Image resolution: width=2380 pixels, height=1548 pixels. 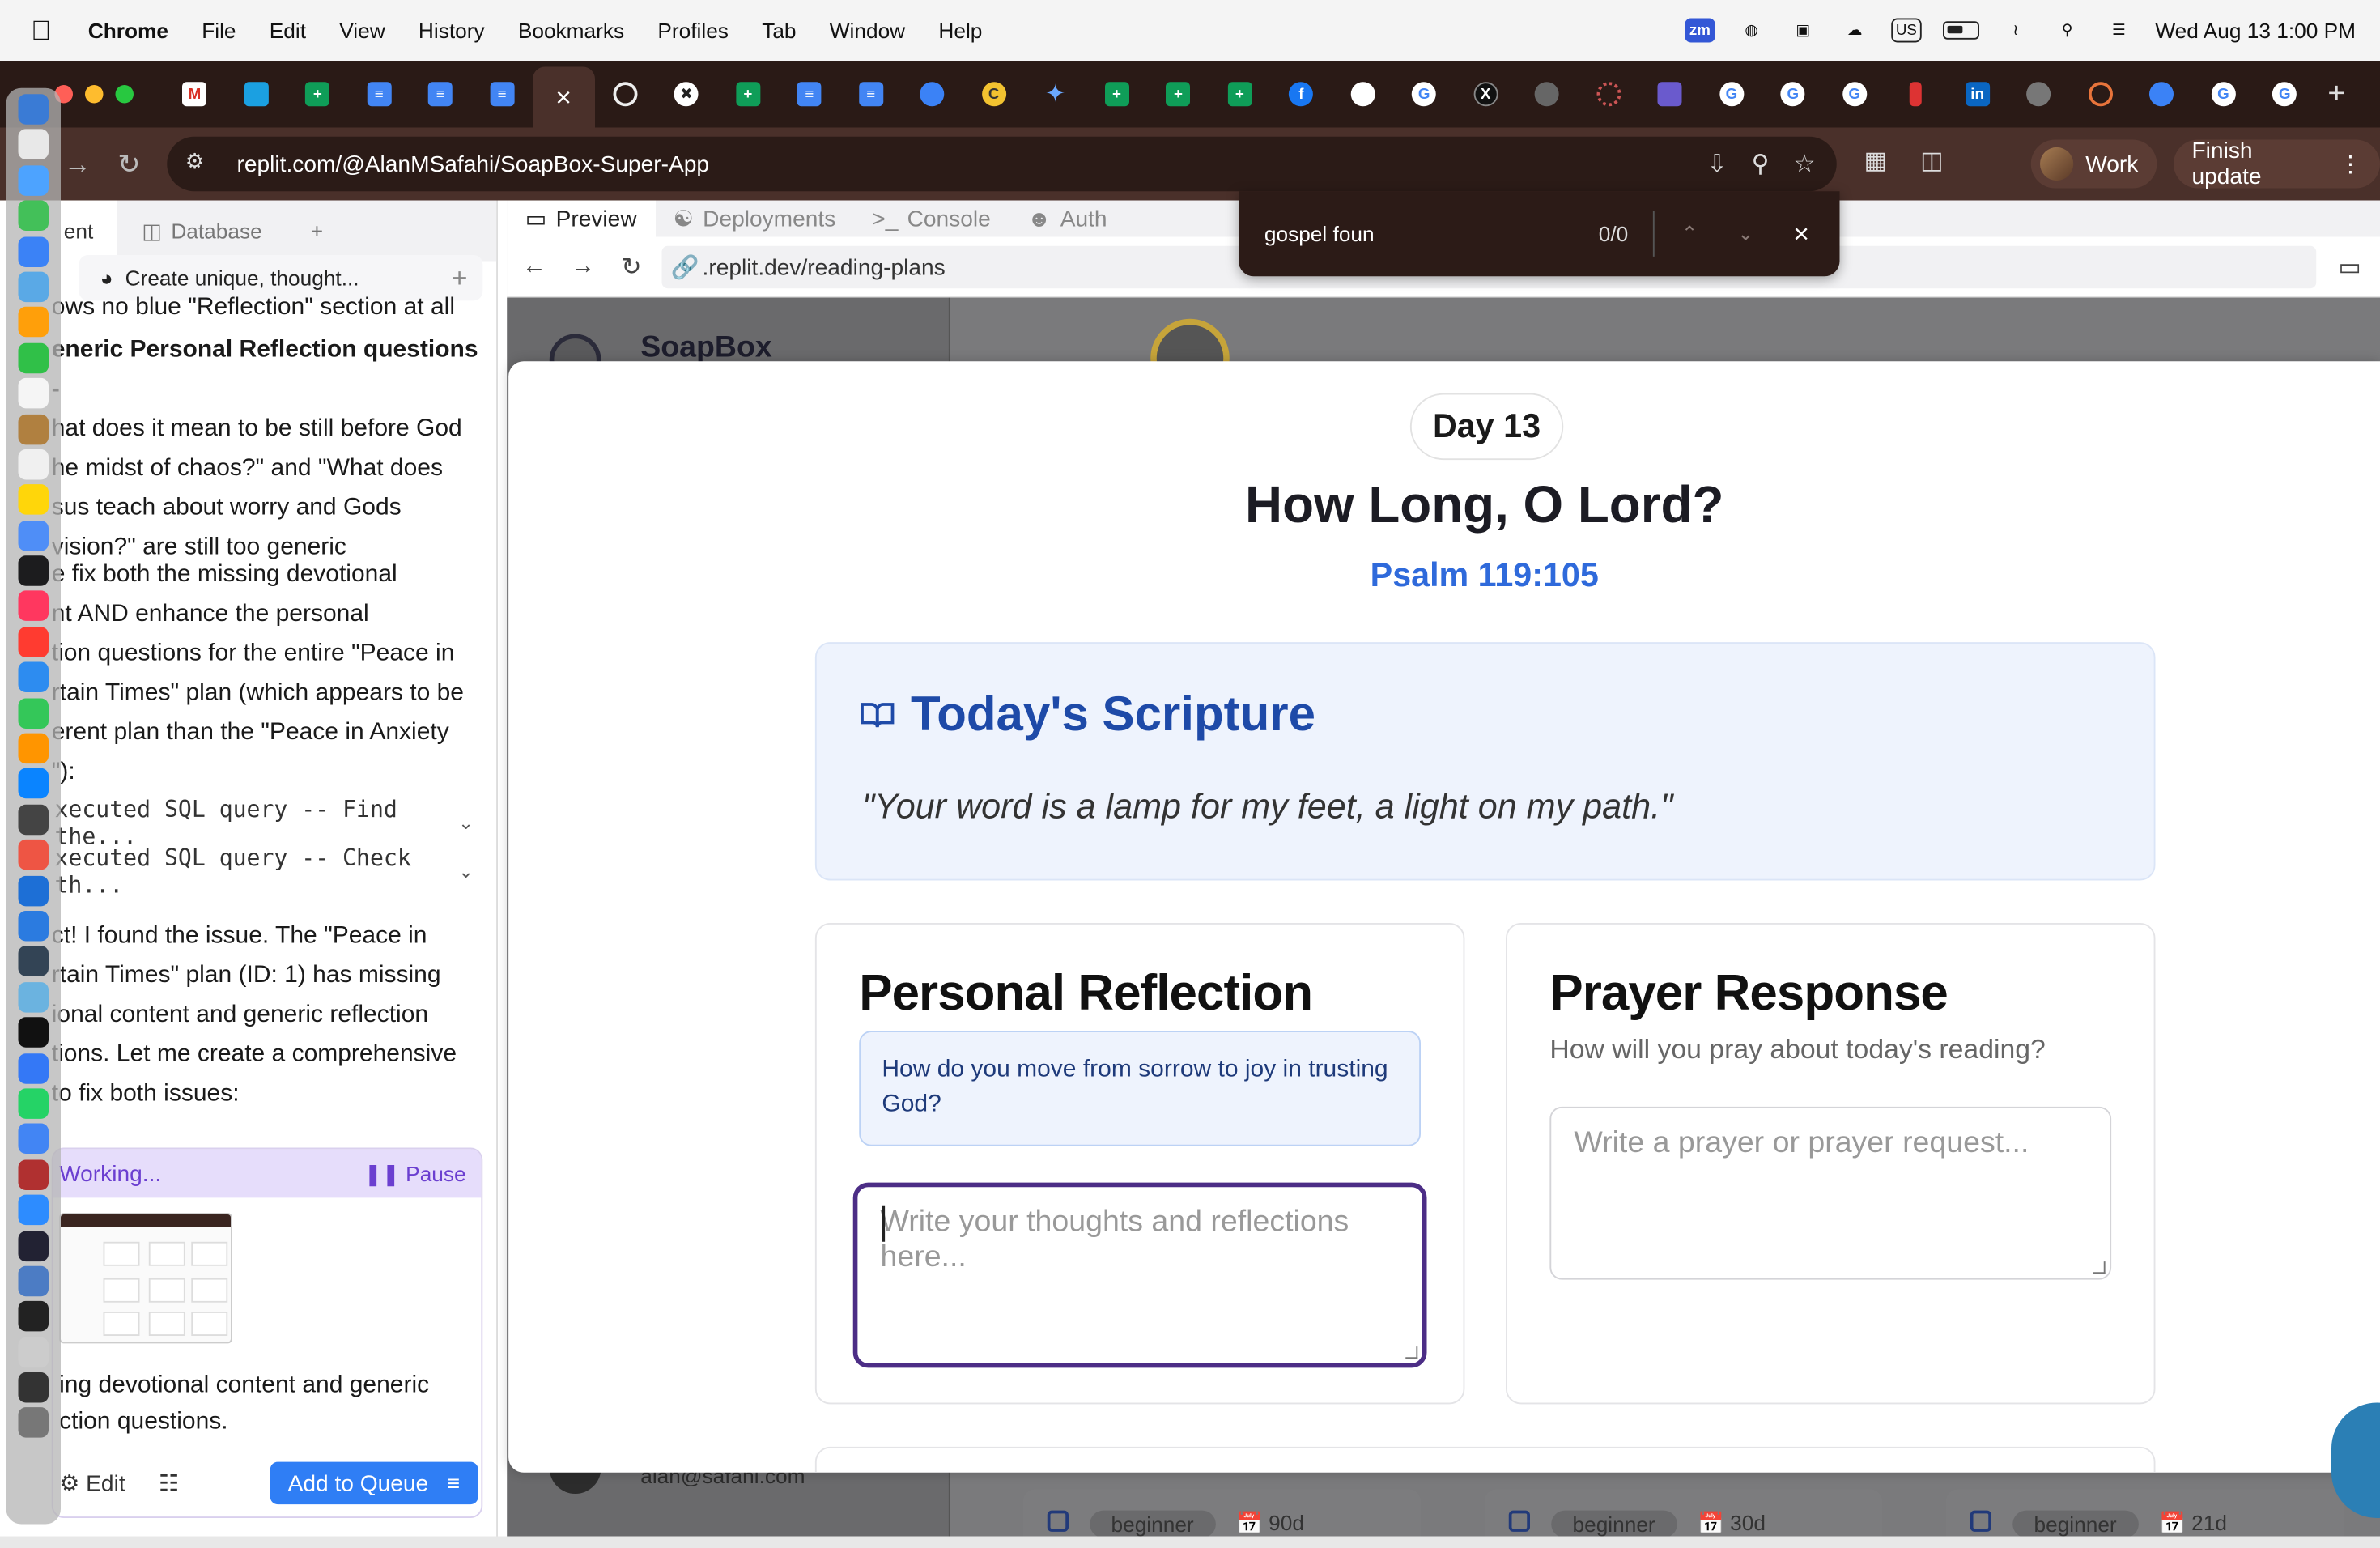 What do you see at coordinates (534, 266) in the screenshot?
I see `back-icon: ←` at bounding box center [534, 266].